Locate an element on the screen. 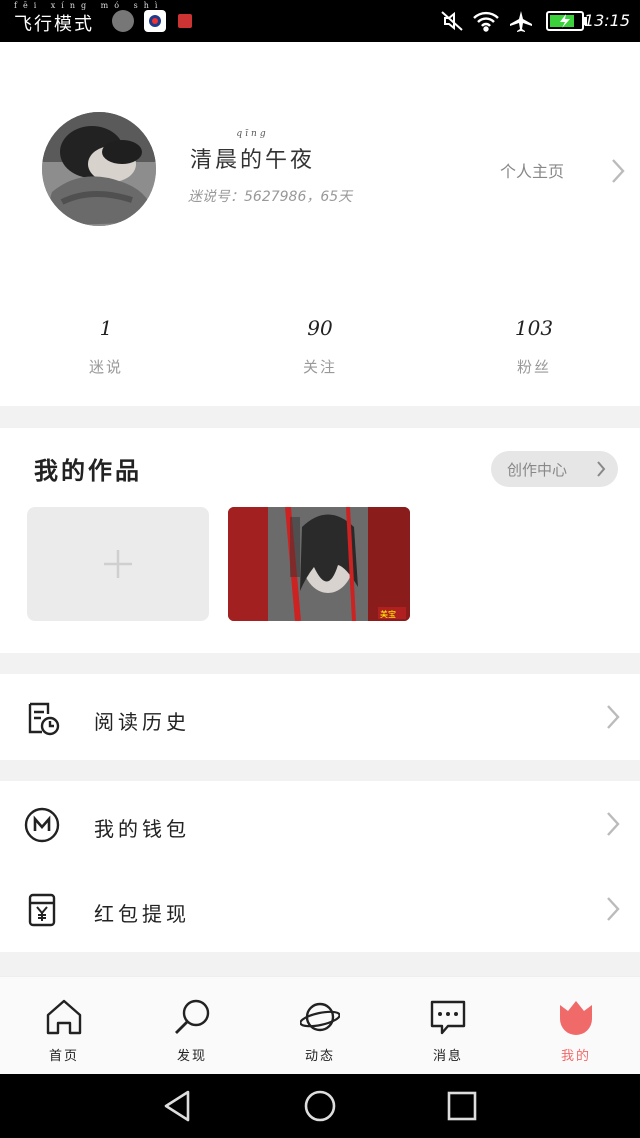  personal-homepage-link: 个人主页 is located at coordinates (562, 172).